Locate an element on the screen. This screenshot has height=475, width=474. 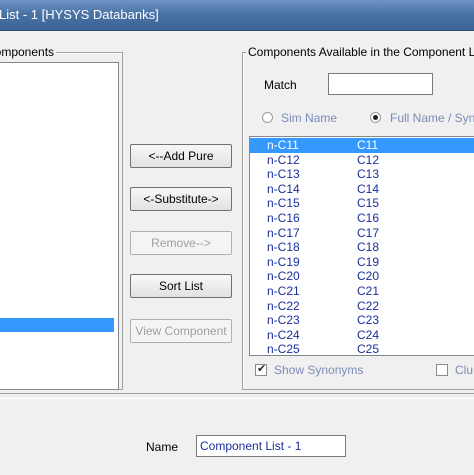
list-item: n-C18 C18 is located at coordinates (362, 247).